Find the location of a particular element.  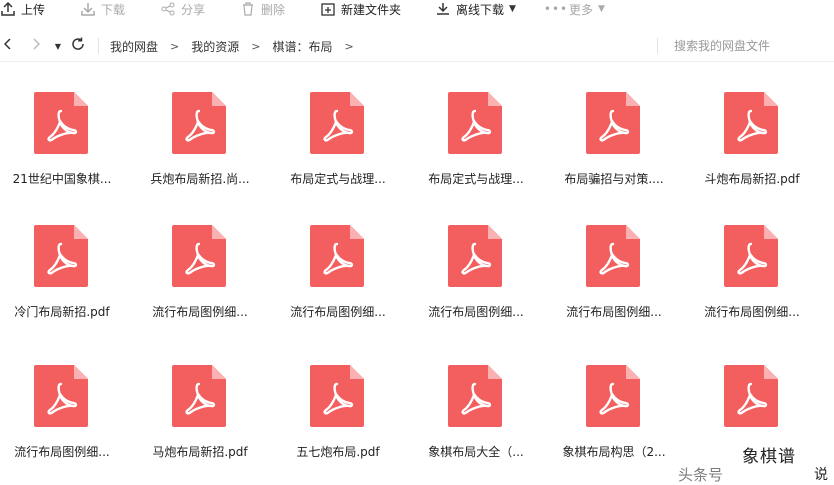

trash-icon is located at coordinates (248, 9).